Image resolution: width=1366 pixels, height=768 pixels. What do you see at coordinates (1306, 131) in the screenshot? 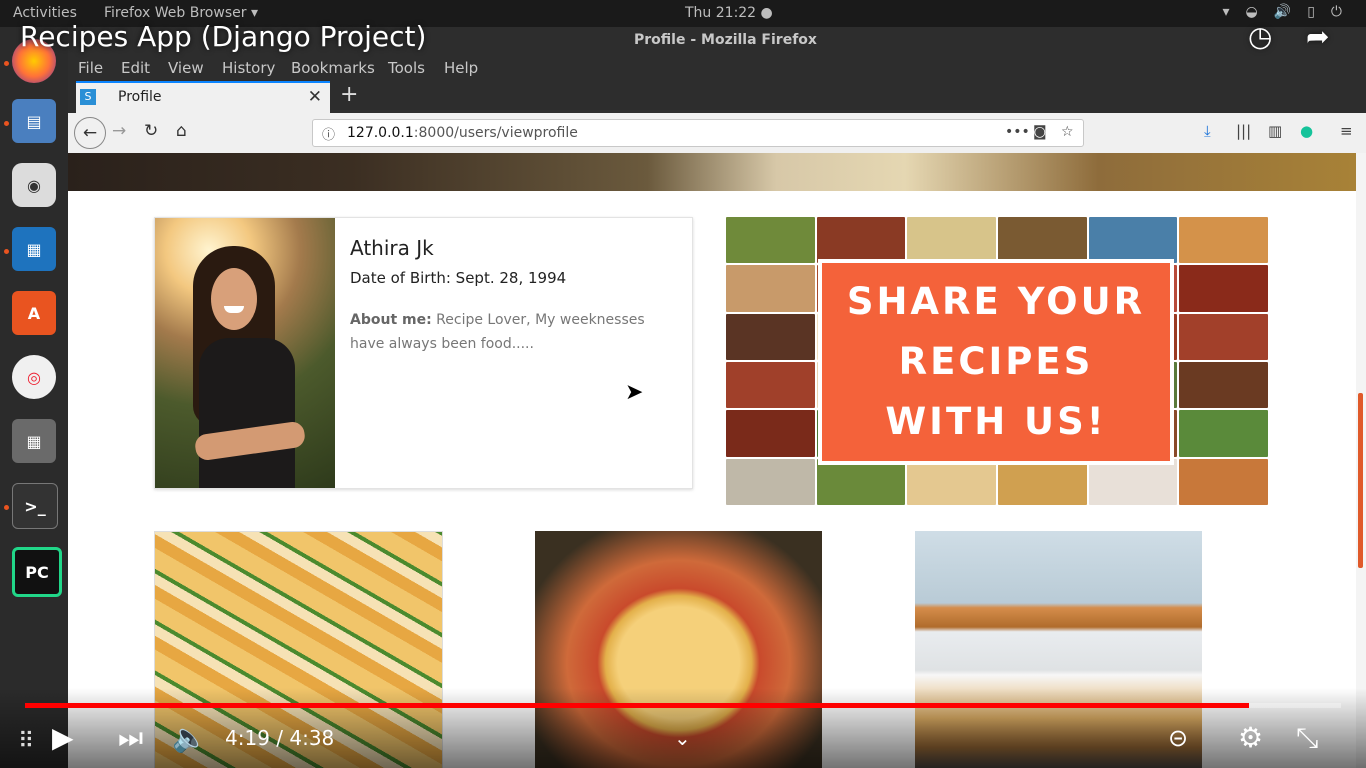
I see `grammarly-icon: ●` at bounding box center [1306, 131].